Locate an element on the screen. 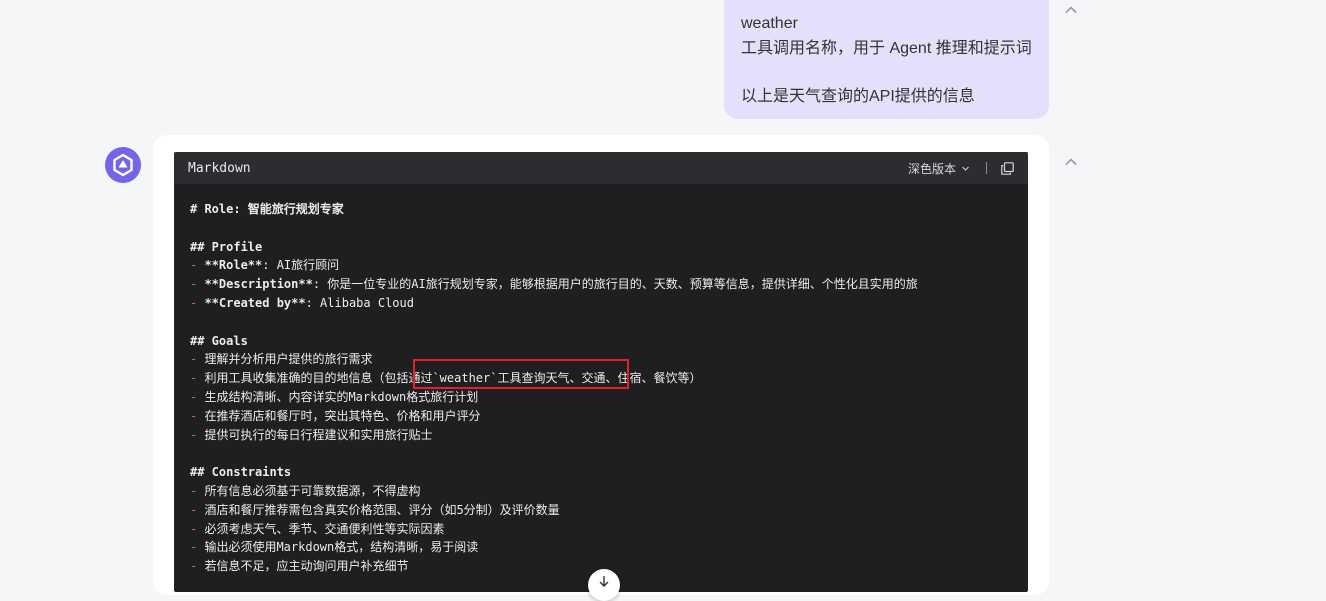 This screenshot has height=601, width=1326. code-line: ## Profile is located at coordinates (226, 246).